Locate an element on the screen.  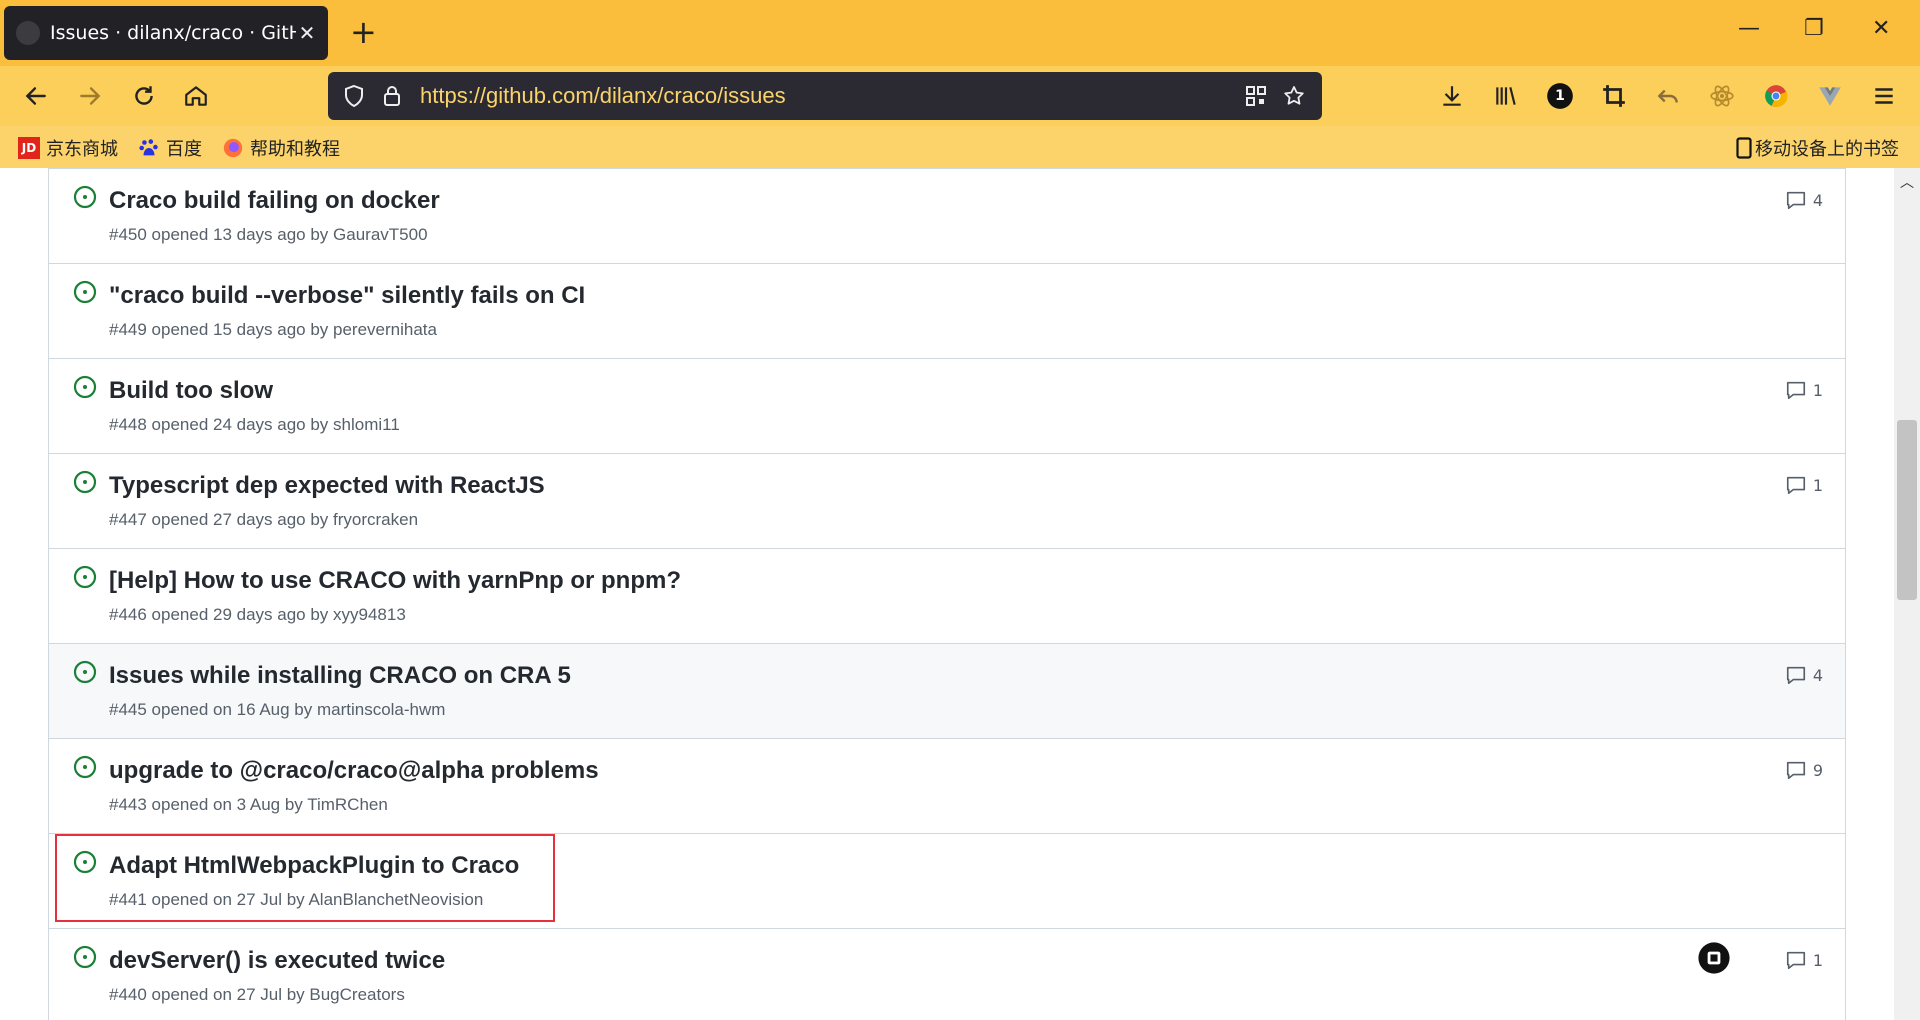
comment-count-value: 9 is located at coordinates (1817, 770).